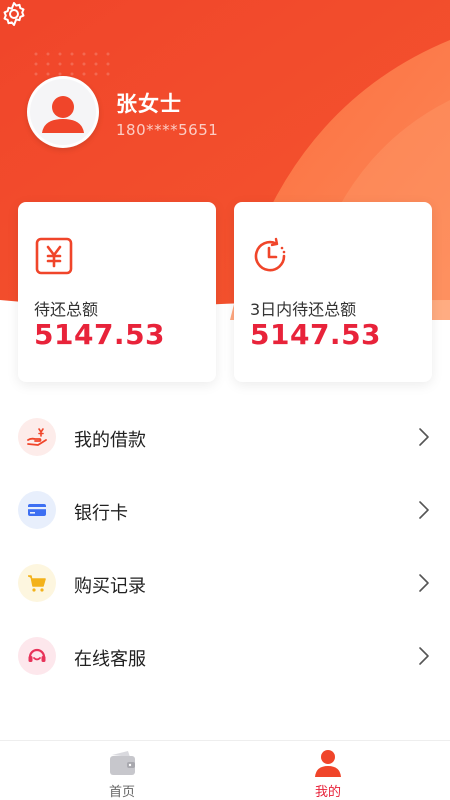  I want to click on due-in-3-days-card: 3日内待还总额 5147.53, so click(333, 292).